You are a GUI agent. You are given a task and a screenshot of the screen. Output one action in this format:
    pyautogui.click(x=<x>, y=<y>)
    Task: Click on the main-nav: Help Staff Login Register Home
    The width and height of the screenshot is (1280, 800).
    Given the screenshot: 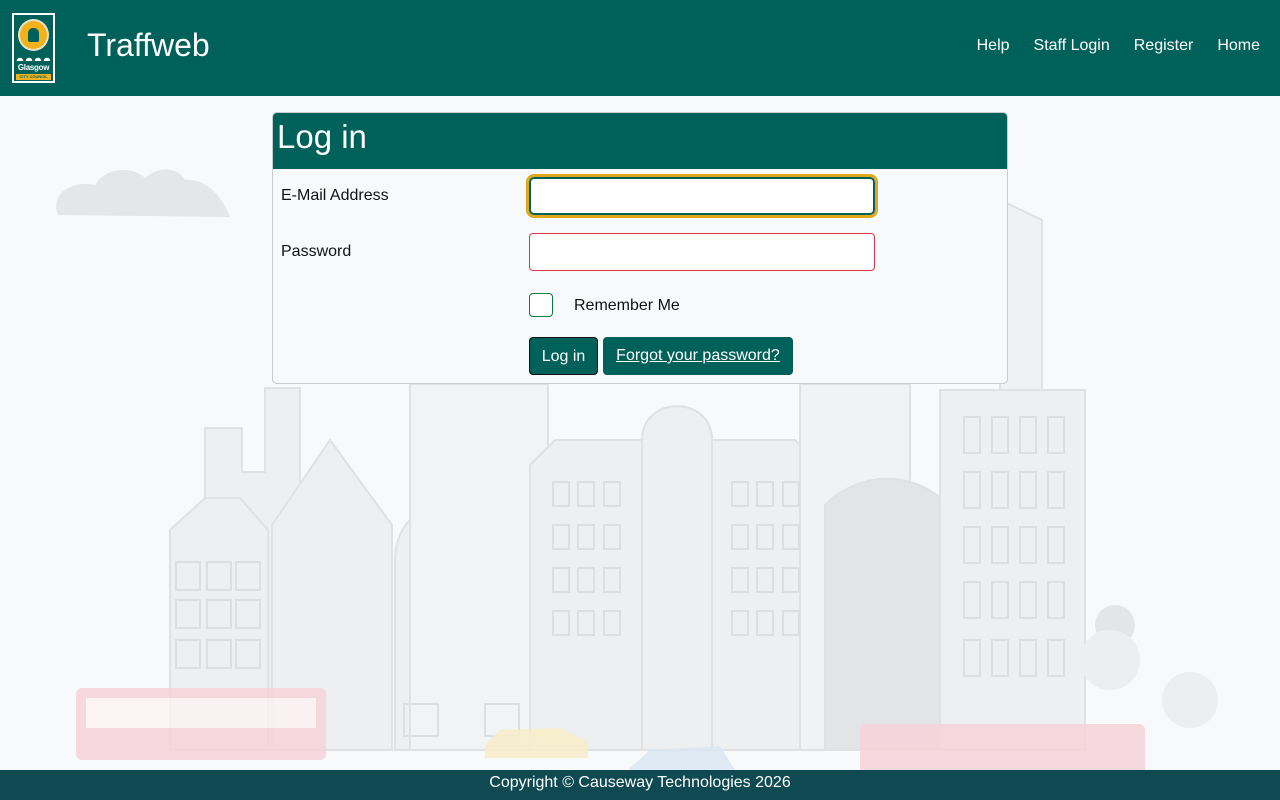 What is the action you would take?
    pyautogui.click(x=1106, y=46)
    